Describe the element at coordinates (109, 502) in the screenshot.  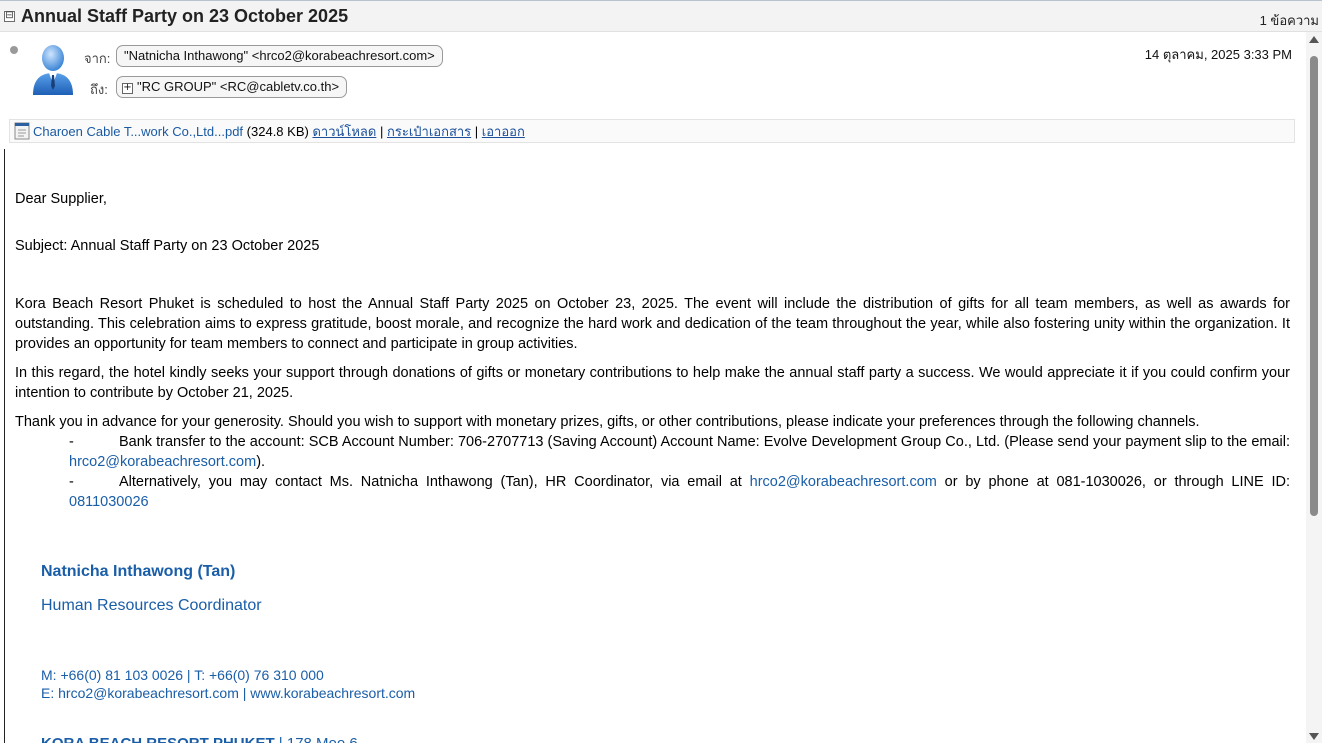
I see `line-id-link: 0811030026` at that location.